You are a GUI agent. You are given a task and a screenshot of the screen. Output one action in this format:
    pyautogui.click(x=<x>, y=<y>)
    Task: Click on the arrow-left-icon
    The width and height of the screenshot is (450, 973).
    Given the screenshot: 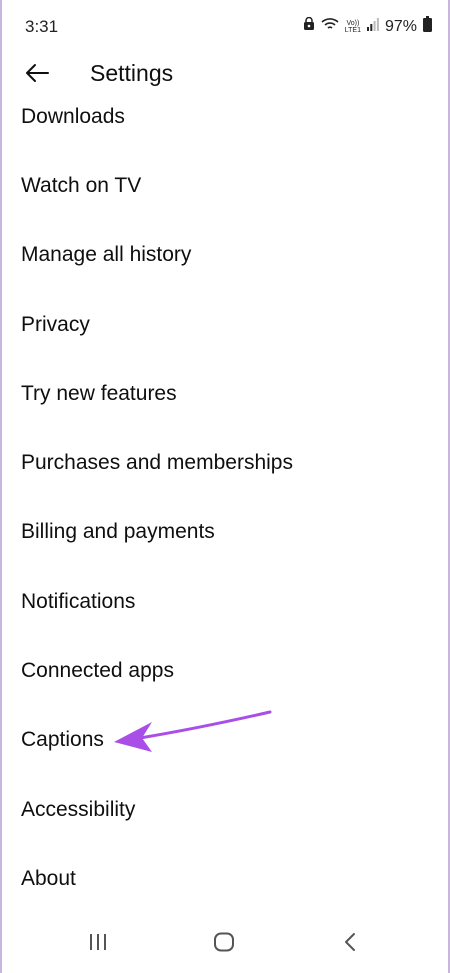 What is the action you would take?
    pyautogui.click(x=37, y=73)
    